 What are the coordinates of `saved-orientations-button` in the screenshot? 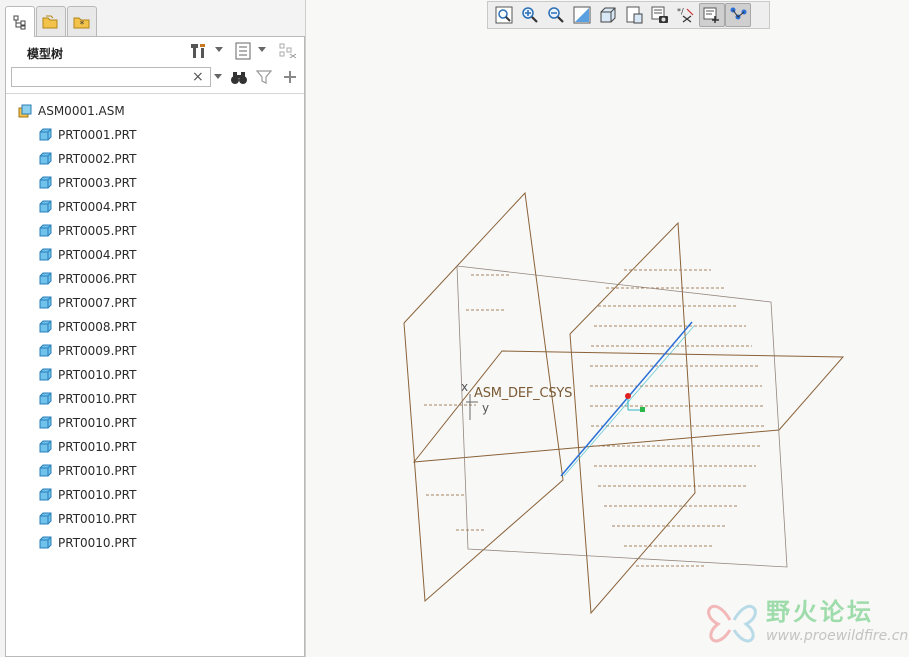 It's located at (634, 15).